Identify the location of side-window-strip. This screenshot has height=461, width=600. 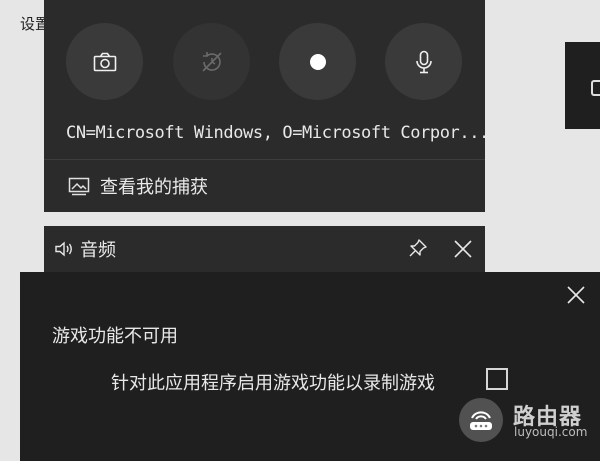
(582, 85).